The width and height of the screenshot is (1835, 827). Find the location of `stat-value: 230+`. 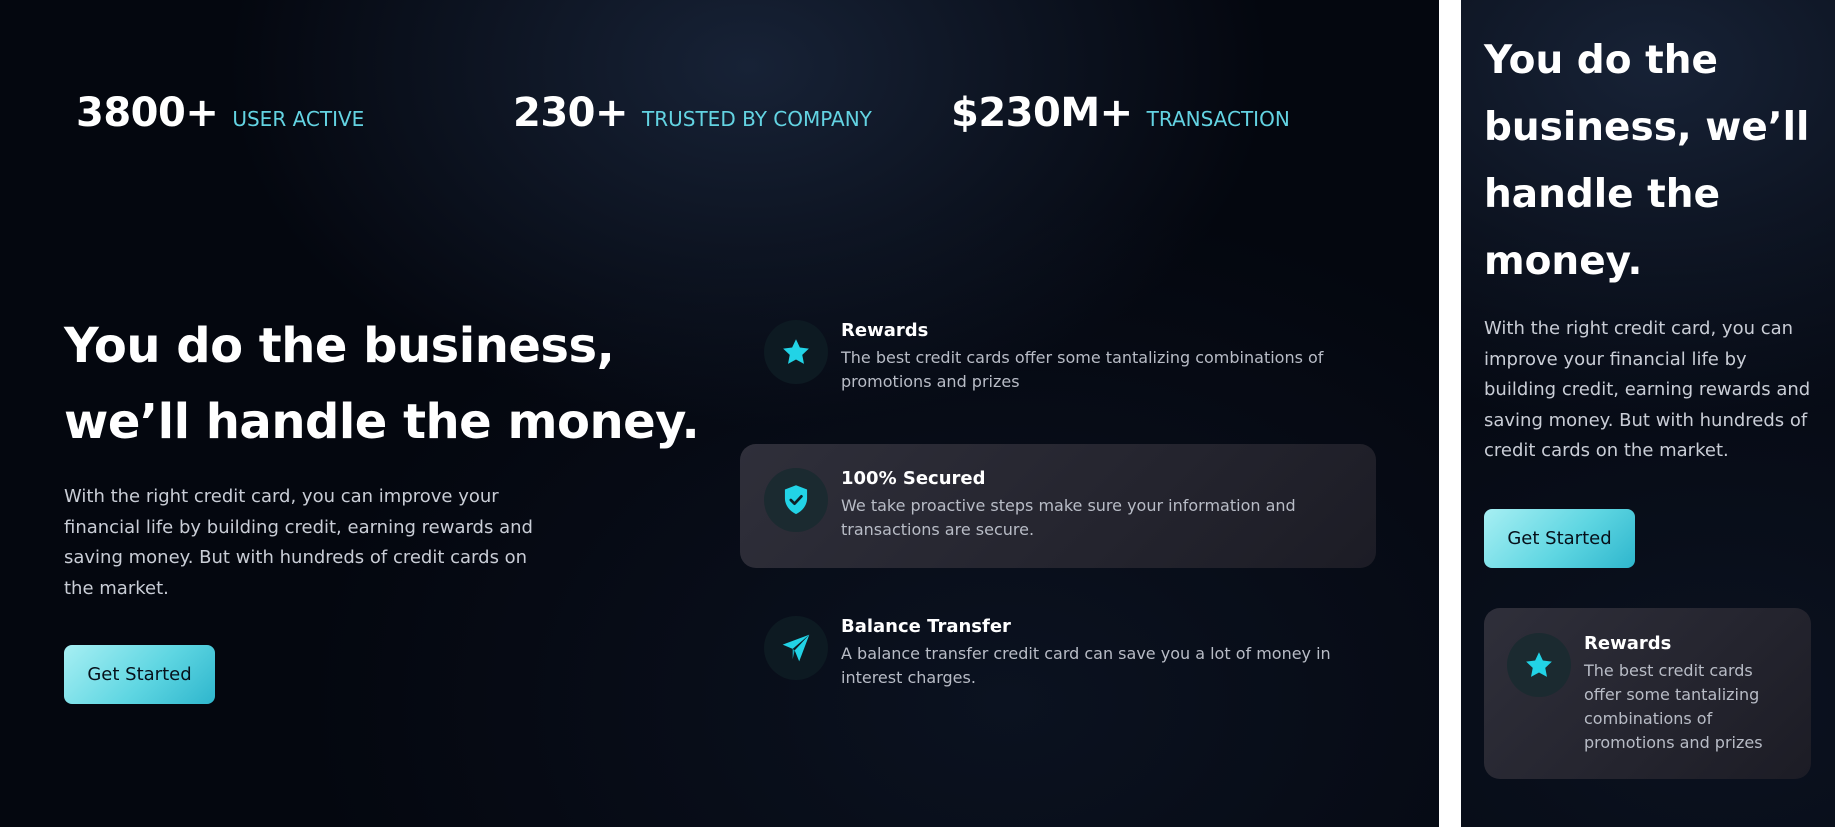

stat-value: 230+ is located at coordinates (571, 113).